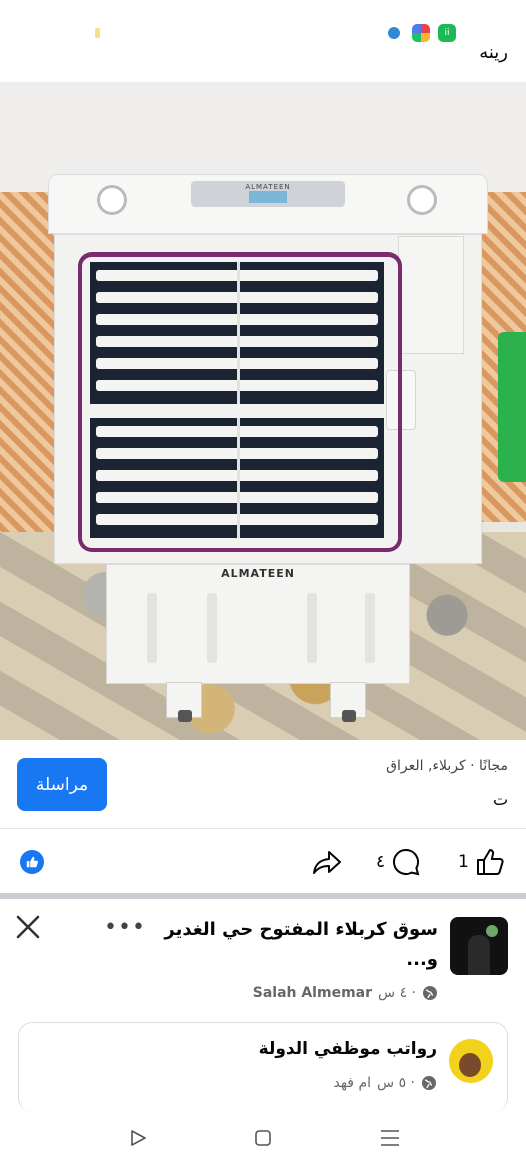 Image resolution: width=526 pixels, height=1169 pixels. Describe the element at coordinates (397, 993) in the screenshot. I see `post-time: ٤ س ·` at that location.